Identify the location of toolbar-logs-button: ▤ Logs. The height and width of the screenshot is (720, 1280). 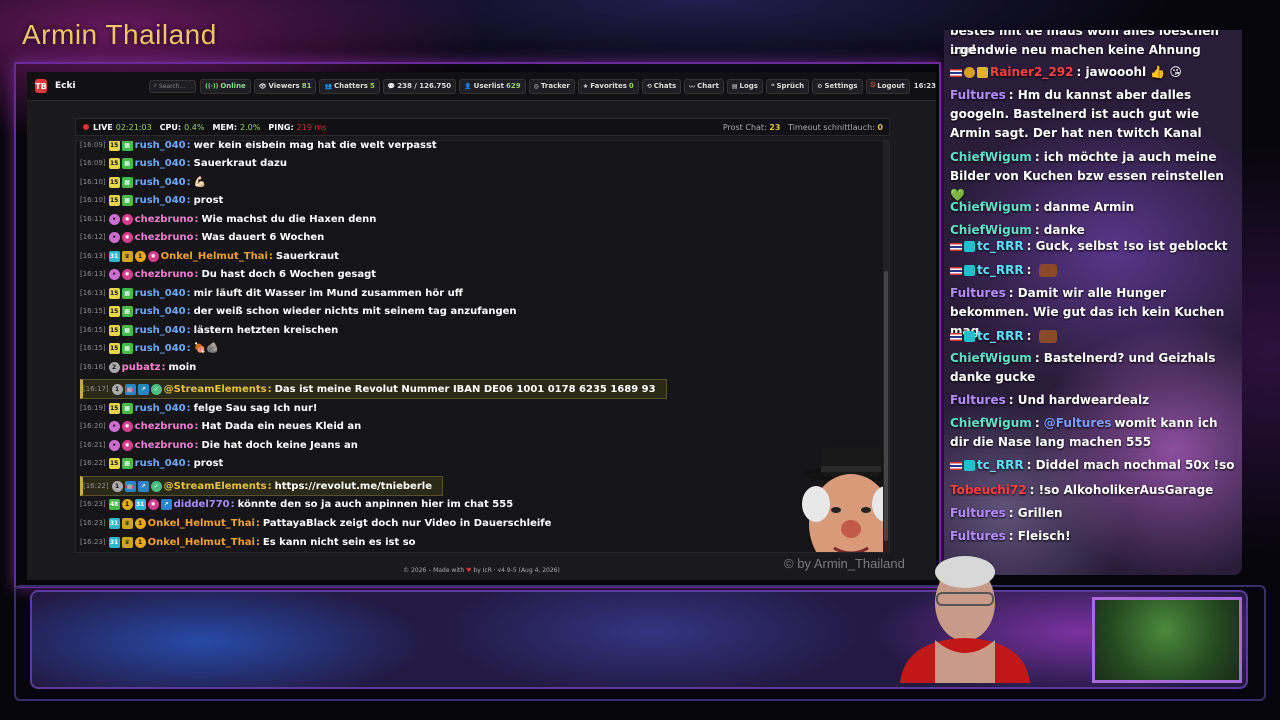
(744, 86).